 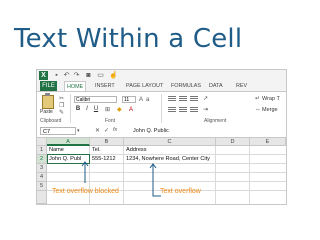 What do you see at coordinates (180, 191) in the screenshot?
I see `text-overflow-label: Text overflow` at bounding box center [180, 191].